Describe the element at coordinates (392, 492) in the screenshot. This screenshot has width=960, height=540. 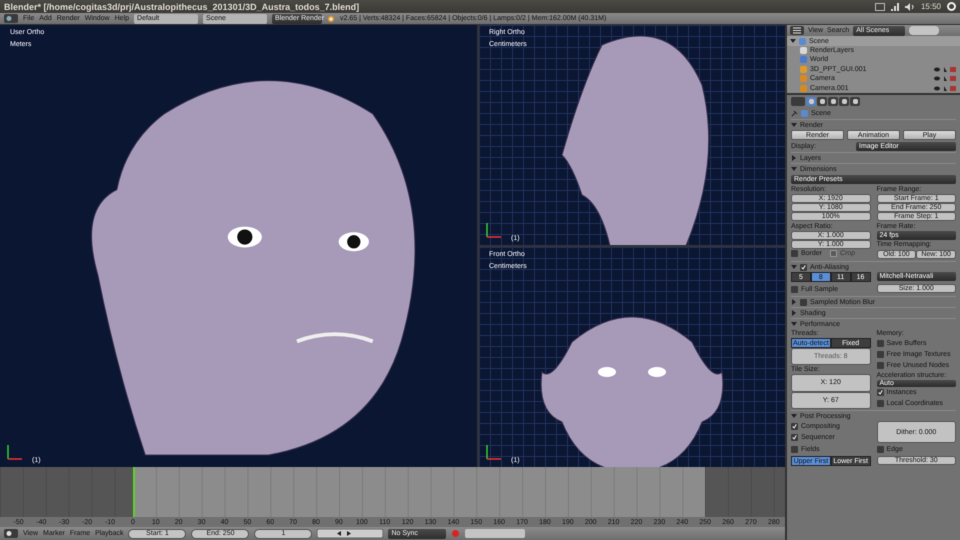
I see `timeline-track` at that location.